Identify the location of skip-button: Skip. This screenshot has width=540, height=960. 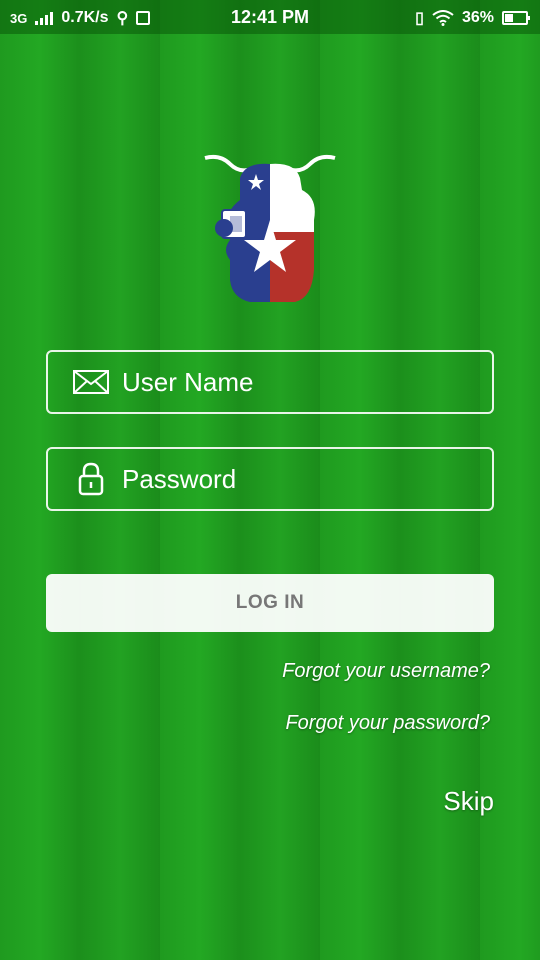
(468, 801).